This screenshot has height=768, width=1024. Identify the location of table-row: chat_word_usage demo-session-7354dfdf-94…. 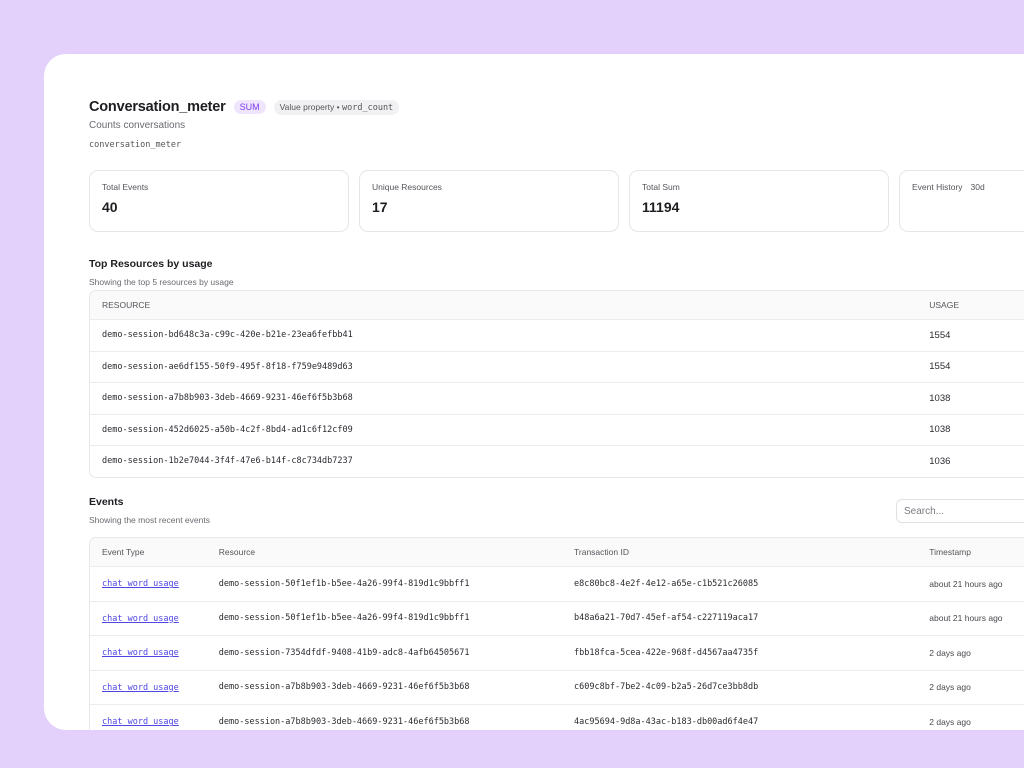
(557, 653).